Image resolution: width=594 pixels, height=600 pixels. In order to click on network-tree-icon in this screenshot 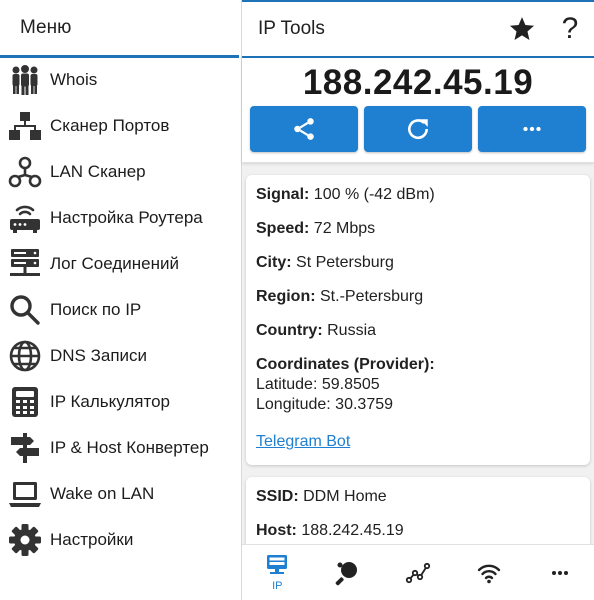, I will do `click(25, 126)`.